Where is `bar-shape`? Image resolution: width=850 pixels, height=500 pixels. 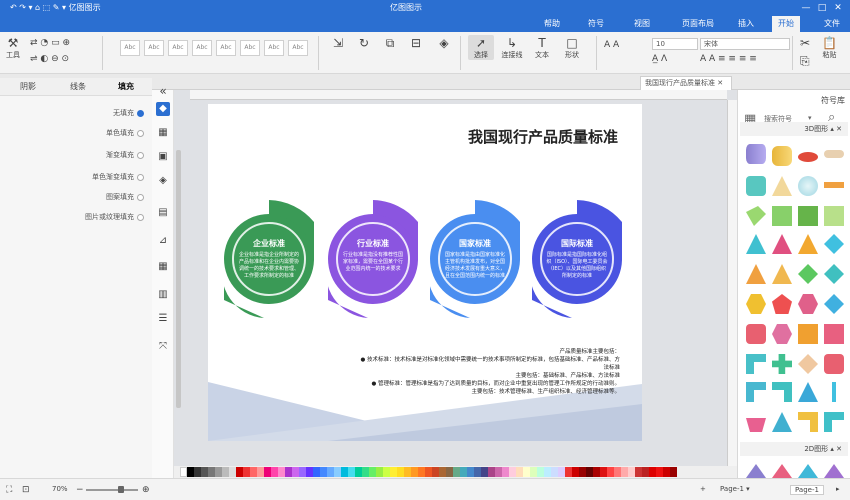 bar-shape is located at coordinates (834, 185).